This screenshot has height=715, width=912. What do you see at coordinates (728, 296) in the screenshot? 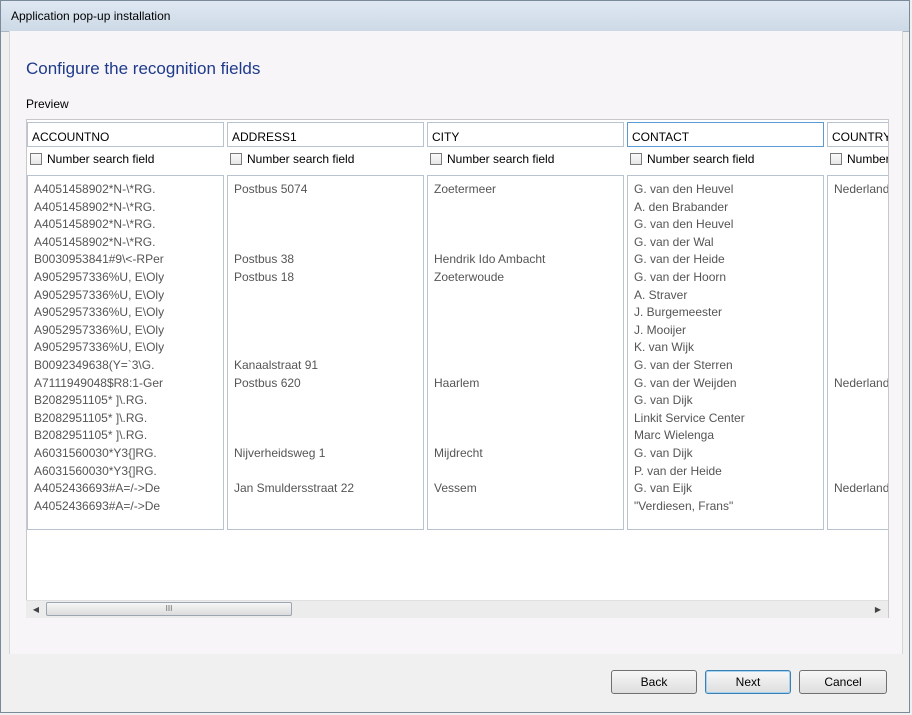
I see `list-item: A. Straver` at bounding box center [728, 296].